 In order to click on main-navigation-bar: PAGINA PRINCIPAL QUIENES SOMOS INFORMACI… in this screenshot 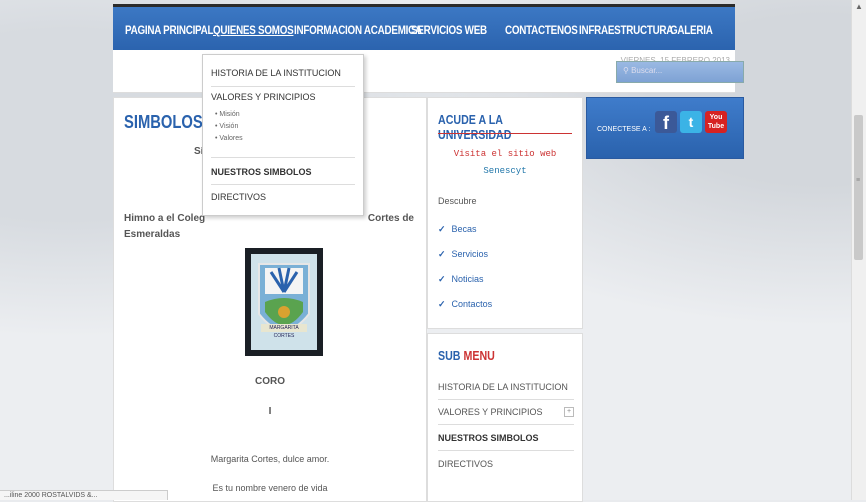, I will do `click(424, 28)`.